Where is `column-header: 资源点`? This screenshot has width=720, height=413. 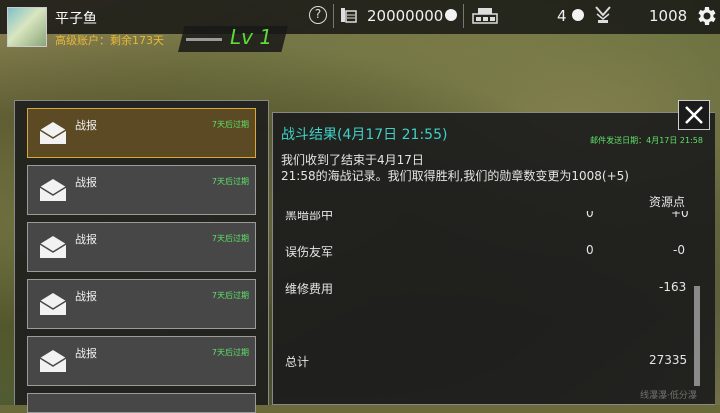
column-header: 资源点 is located at coordinates (666, 202).